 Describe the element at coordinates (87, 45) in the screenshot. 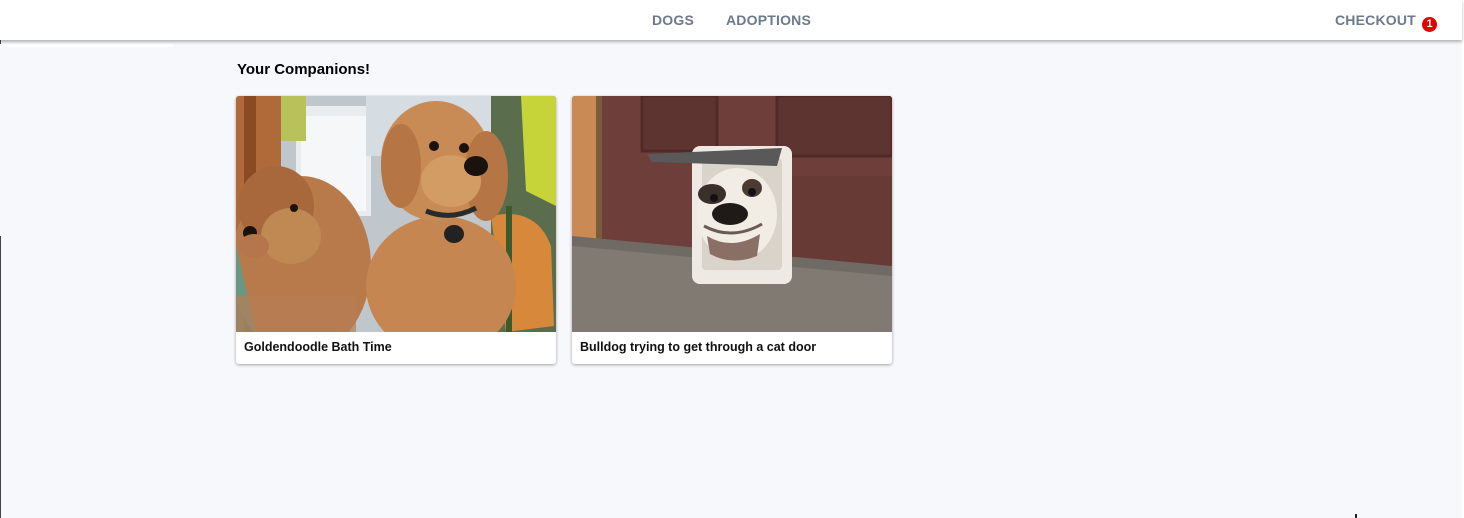

I see `sidebar-strip` at that location.